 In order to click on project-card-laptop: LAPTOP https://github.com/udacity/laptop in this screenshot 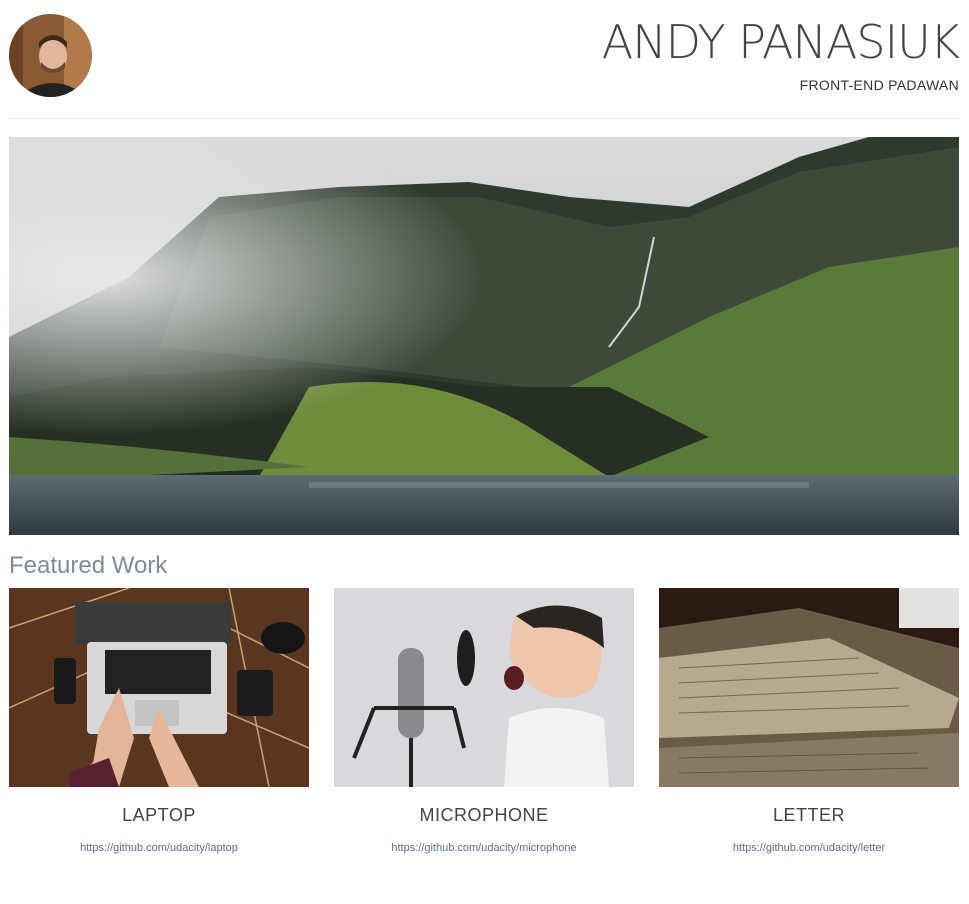, I will do `click(159, 721)`.